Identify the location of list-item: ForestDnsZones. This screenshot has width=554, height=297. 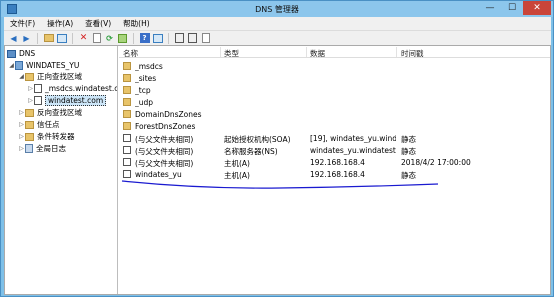
(334, 126).